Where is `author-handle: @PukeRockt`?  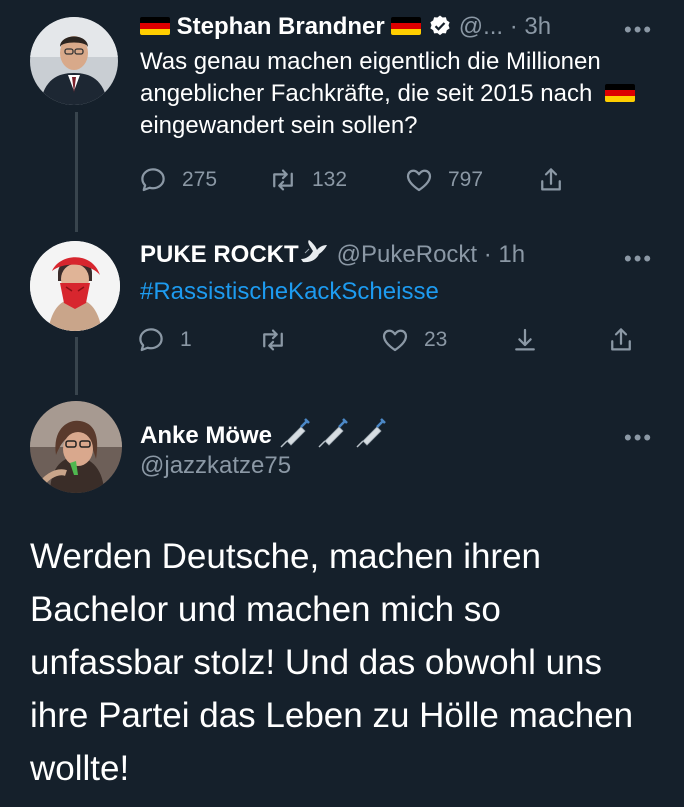
author-handle: @PukeRockt is located at coordinates (407, 254).